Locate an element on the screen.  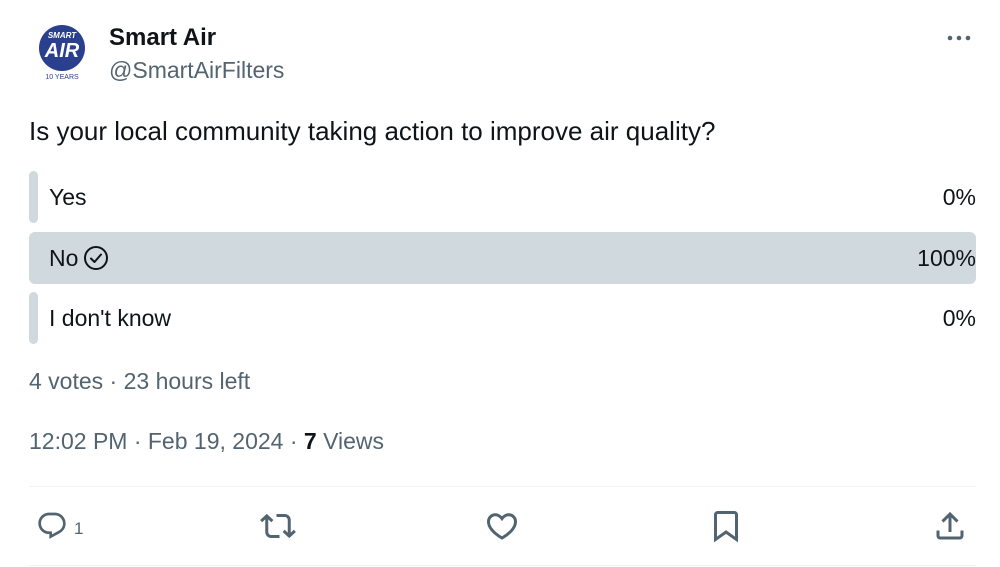
poll-option-yes: Yes 0% is located at coordinates (502, 197).